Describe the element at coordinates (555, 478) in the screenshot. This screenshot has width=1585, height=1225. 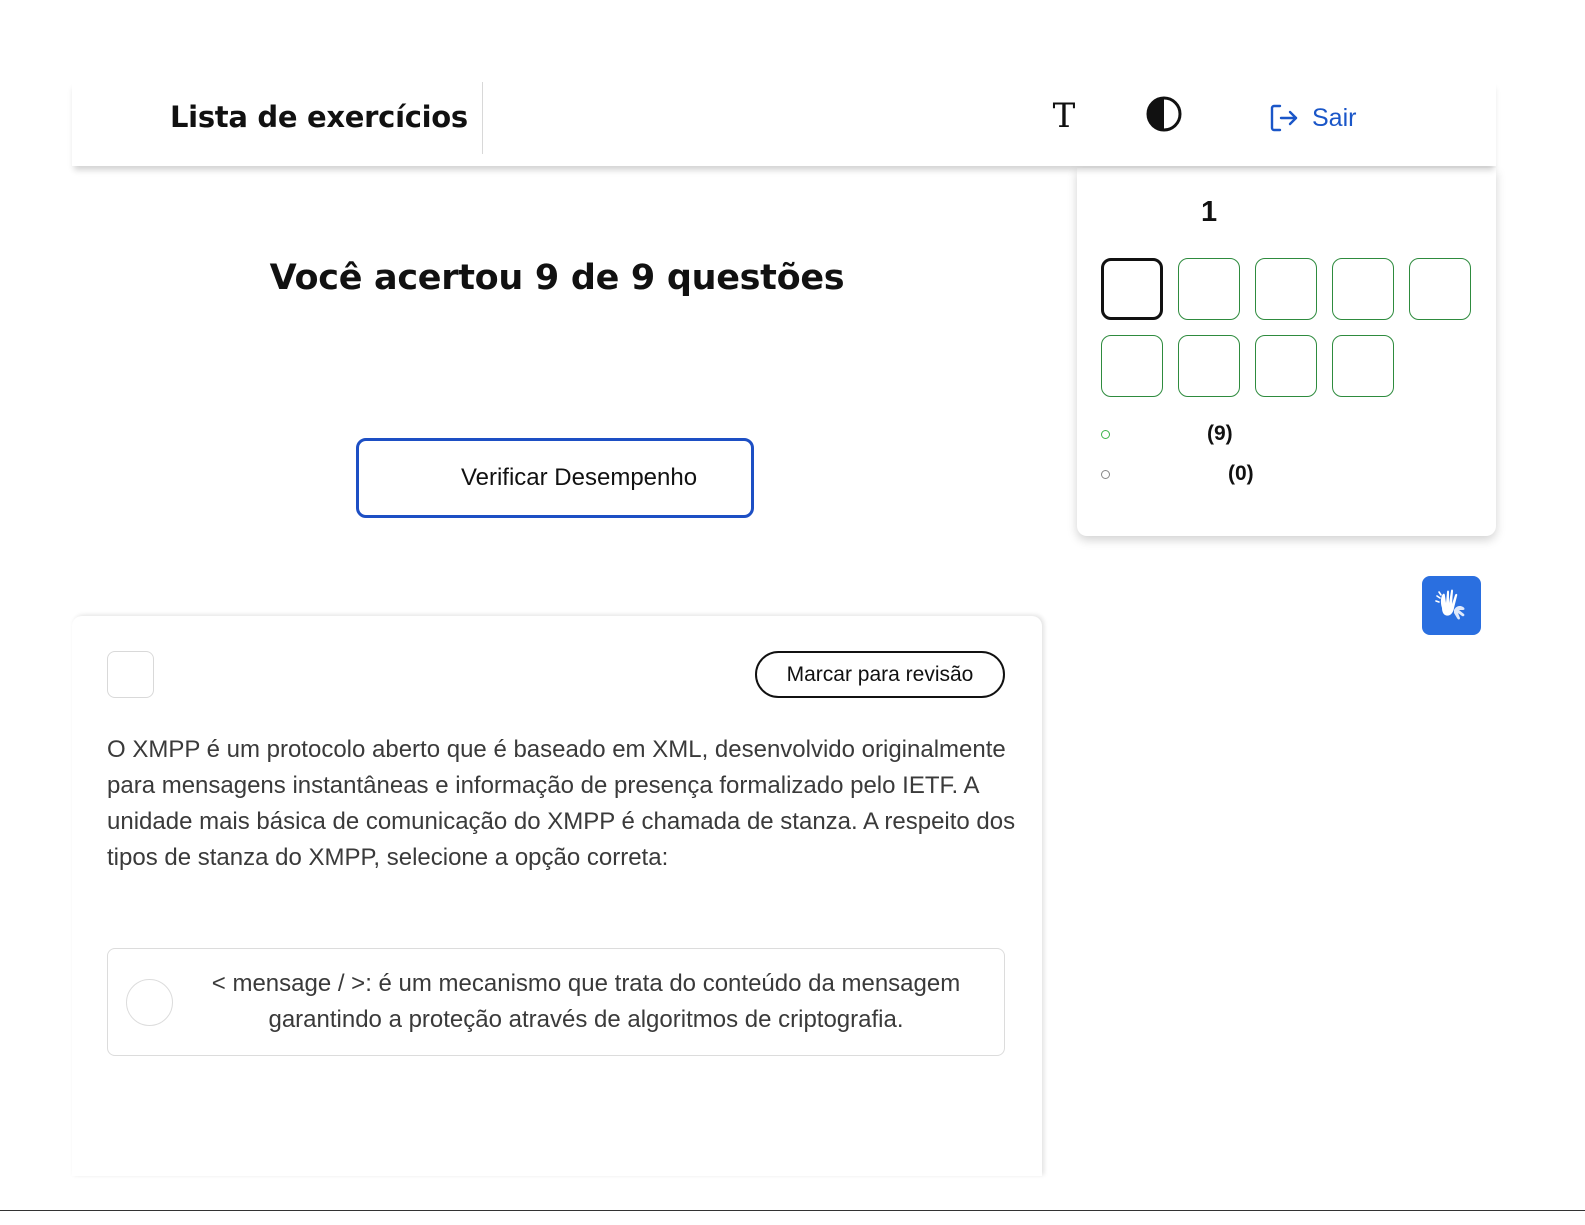
I see `verify-performance-button: Verificar Desempenho` at that location.